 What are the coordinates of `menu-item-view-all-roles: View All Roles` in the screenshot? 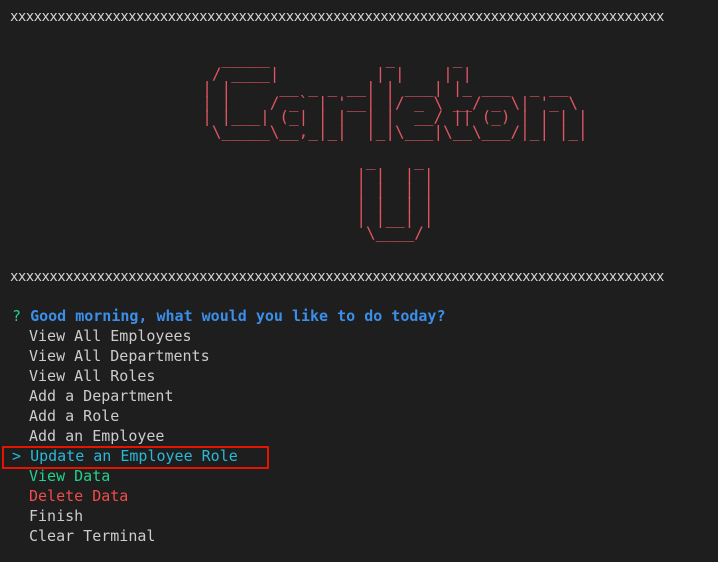 It's located at (92, 376).